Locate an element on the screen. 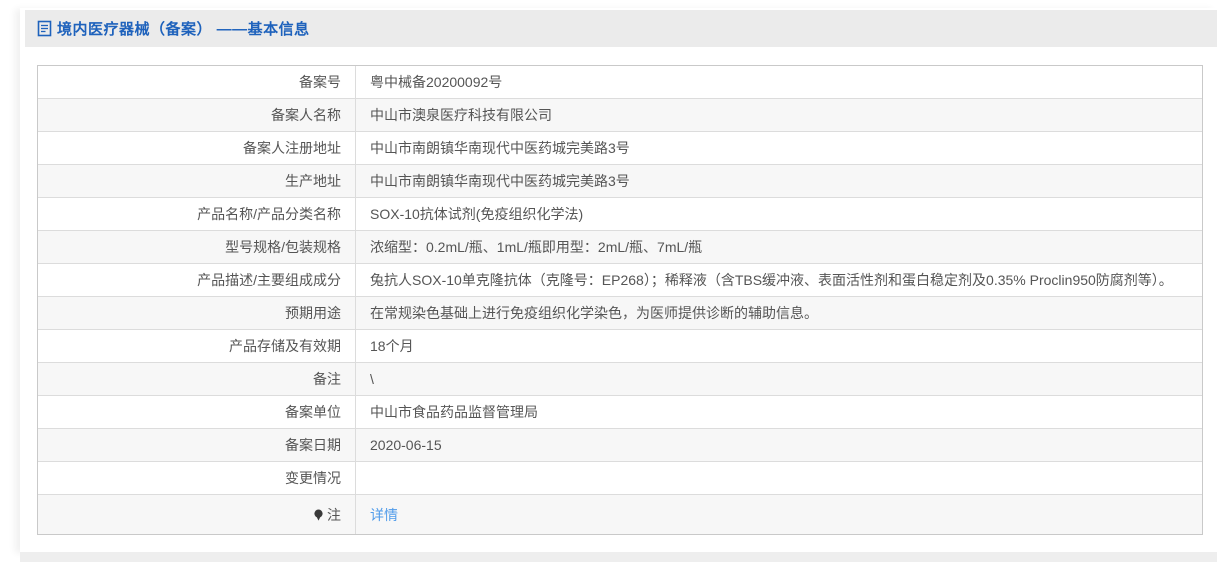  bulb-icon is located at coordinates (318, 515).